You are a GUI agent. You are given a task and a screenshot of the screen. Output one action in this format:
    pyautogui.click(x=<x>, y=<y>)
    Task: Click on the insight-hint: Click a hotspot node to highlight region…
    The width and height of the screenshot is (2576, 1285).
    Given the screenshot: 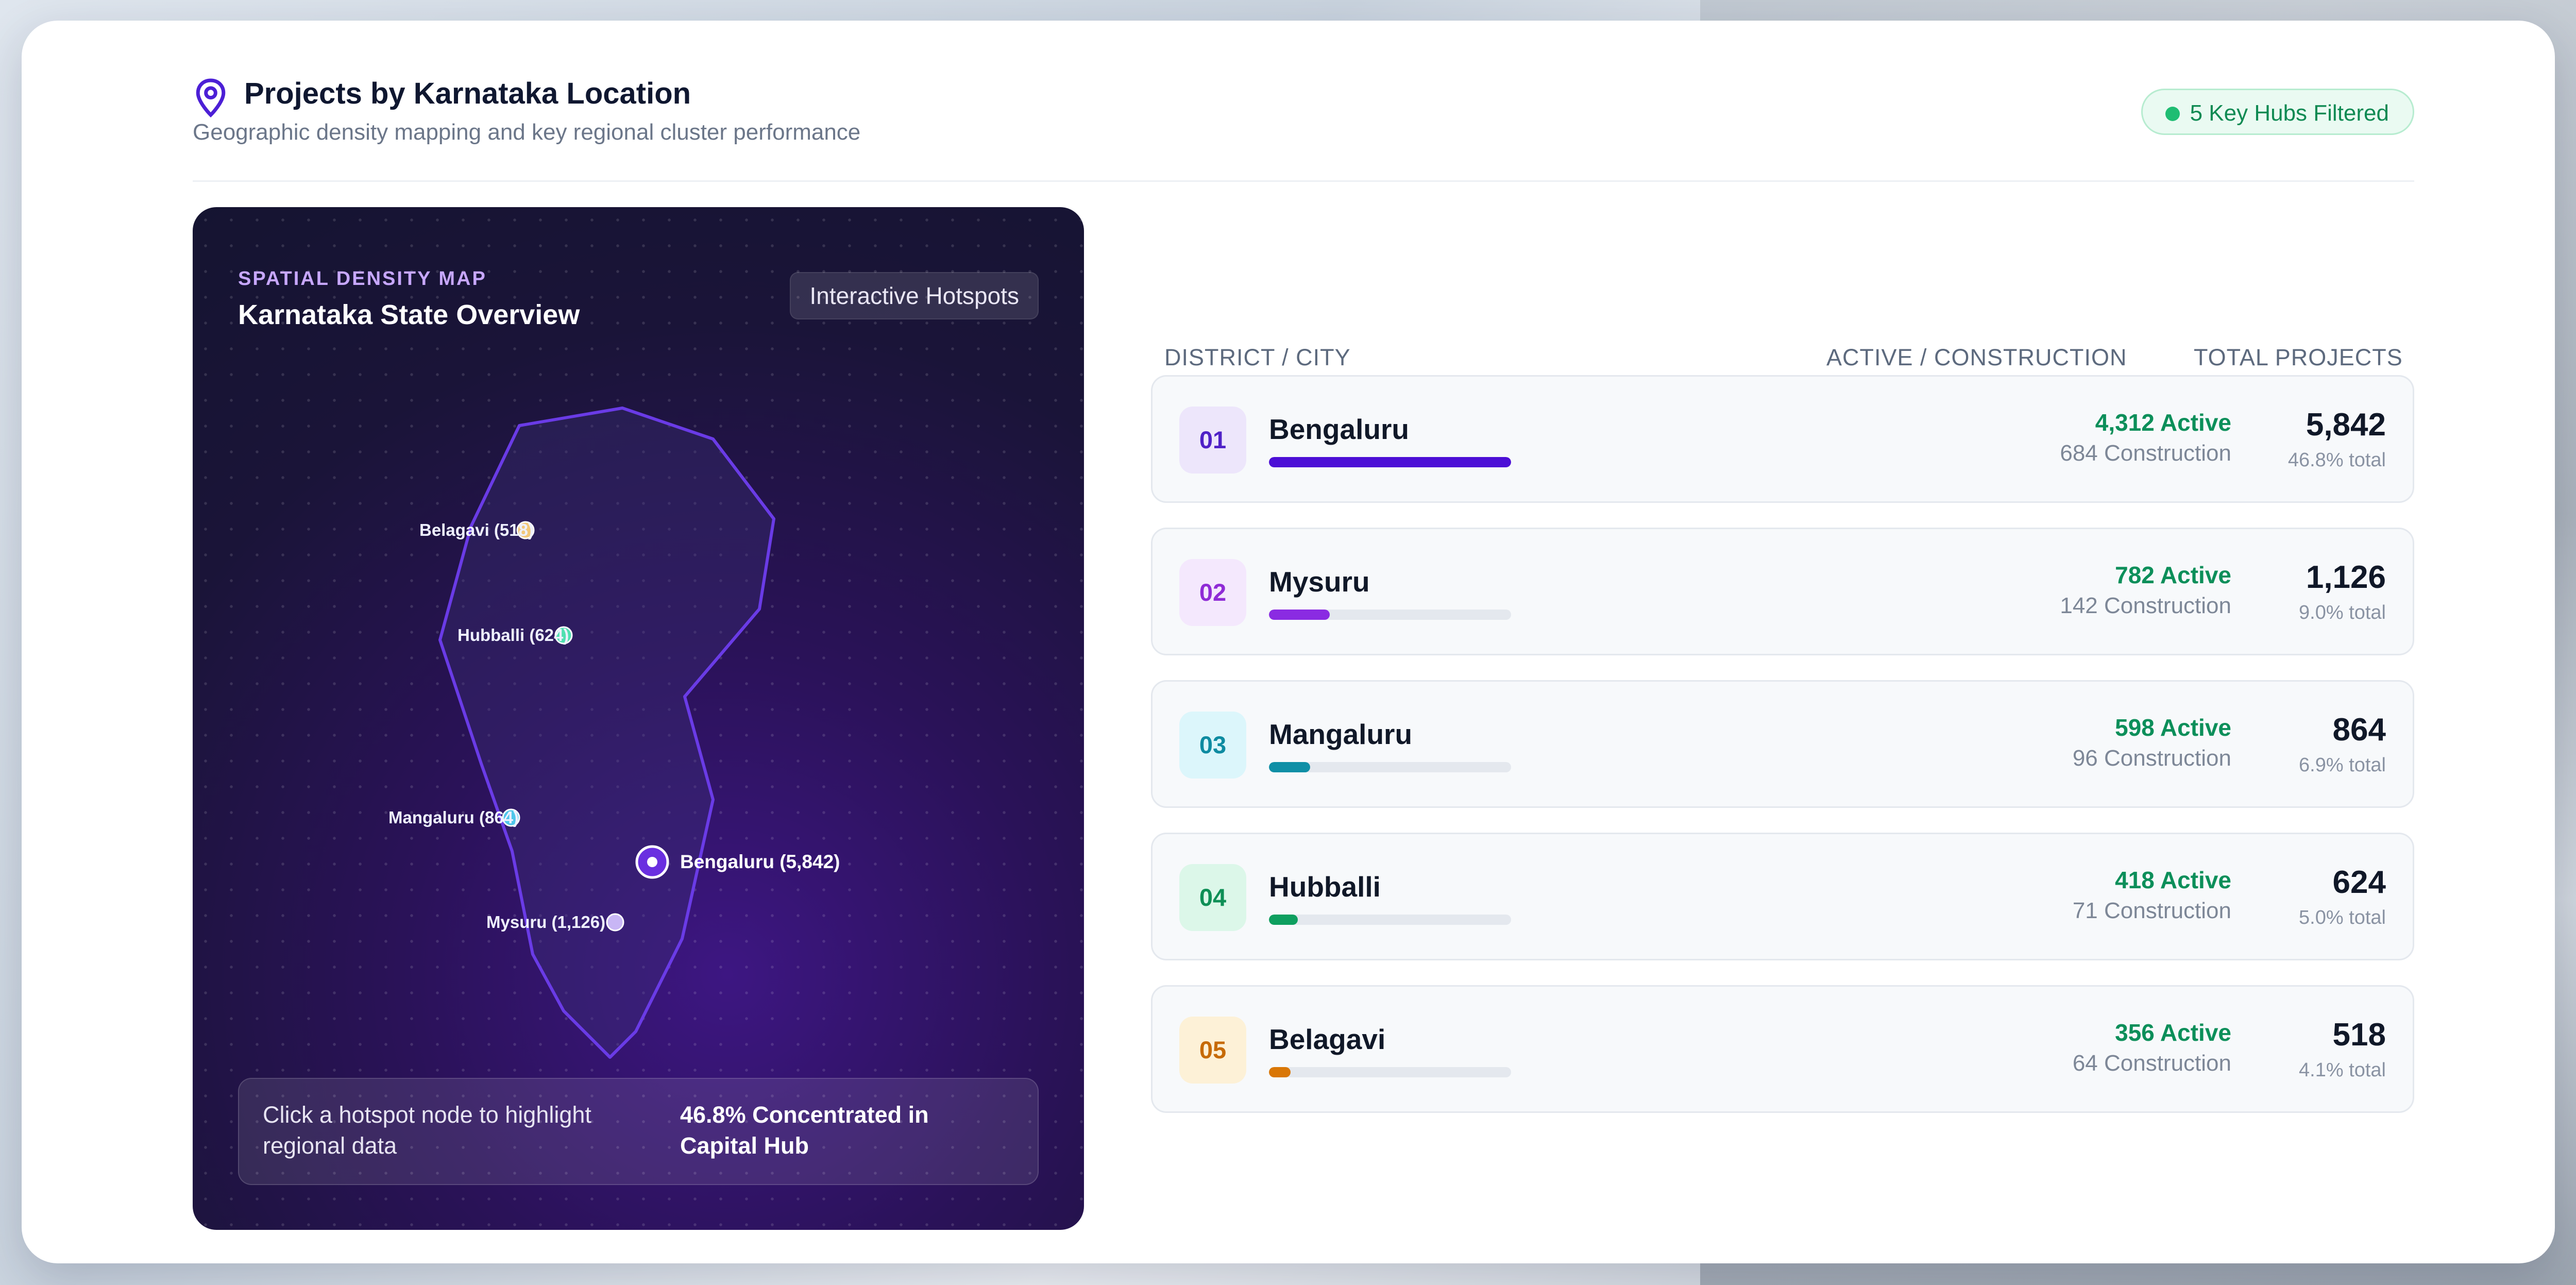 What is the action you would take?
    pyautogui.click(x=427, y=1130)
    